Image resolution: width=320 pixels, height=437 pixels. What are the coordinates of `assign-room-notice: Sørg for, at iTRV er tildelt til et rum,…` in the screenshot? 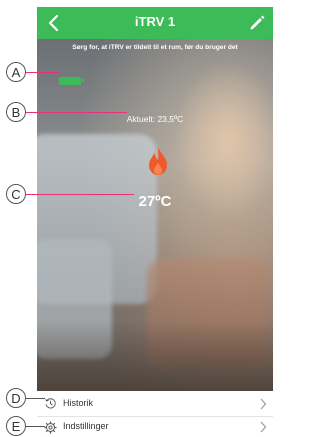 It's located at (155, 47).